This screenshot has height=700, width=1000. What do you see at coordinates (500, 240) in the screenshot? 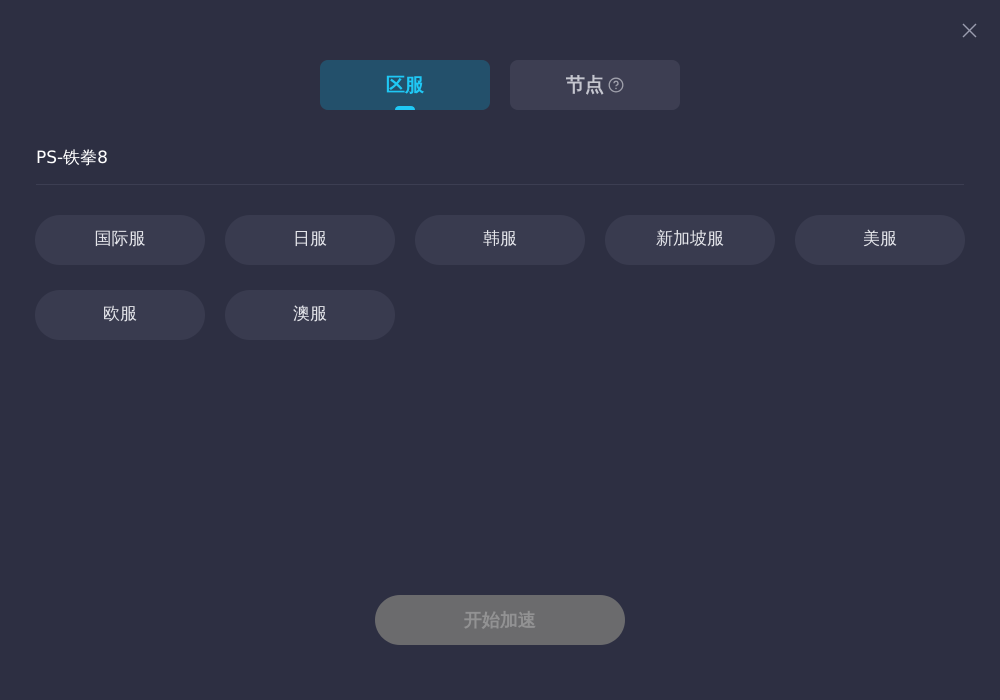
I see `server-option: 韩服` at bounding box center [500, 240].